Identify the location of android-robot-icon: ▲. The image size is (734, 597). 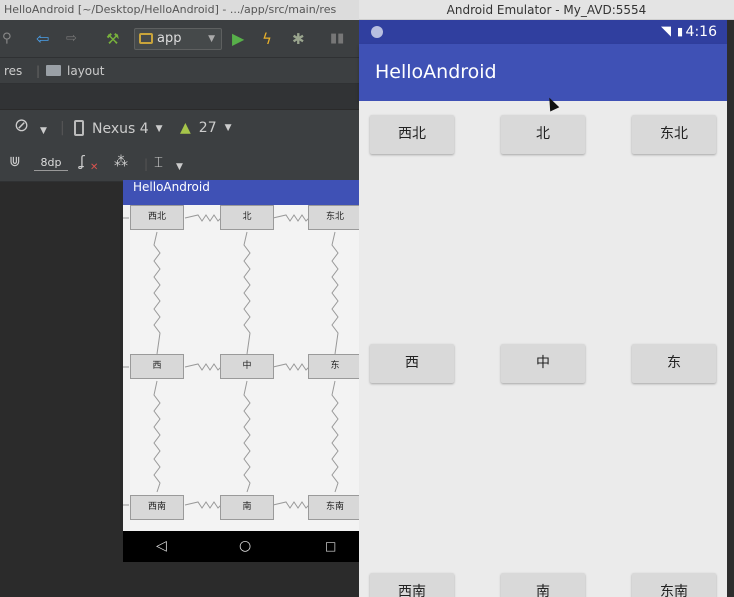
(185, 128).